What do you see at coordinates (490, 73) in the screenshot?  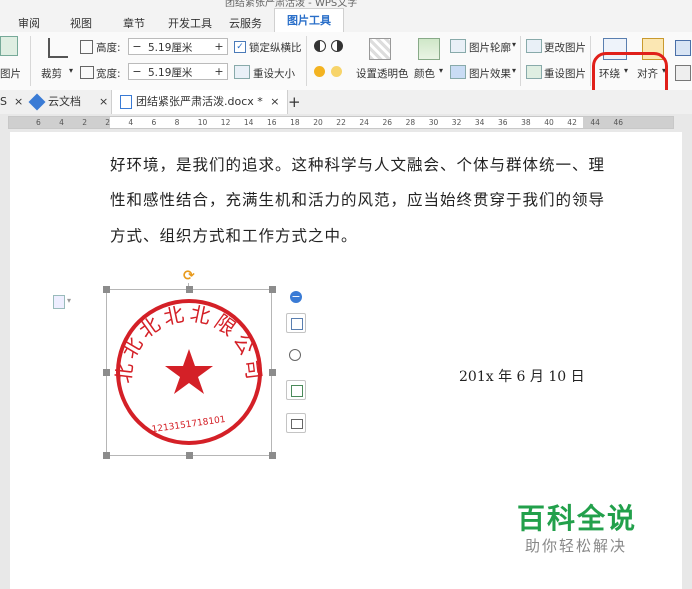 I see `picture-effect-button: 图片效果` at bounding box center [490, 73].